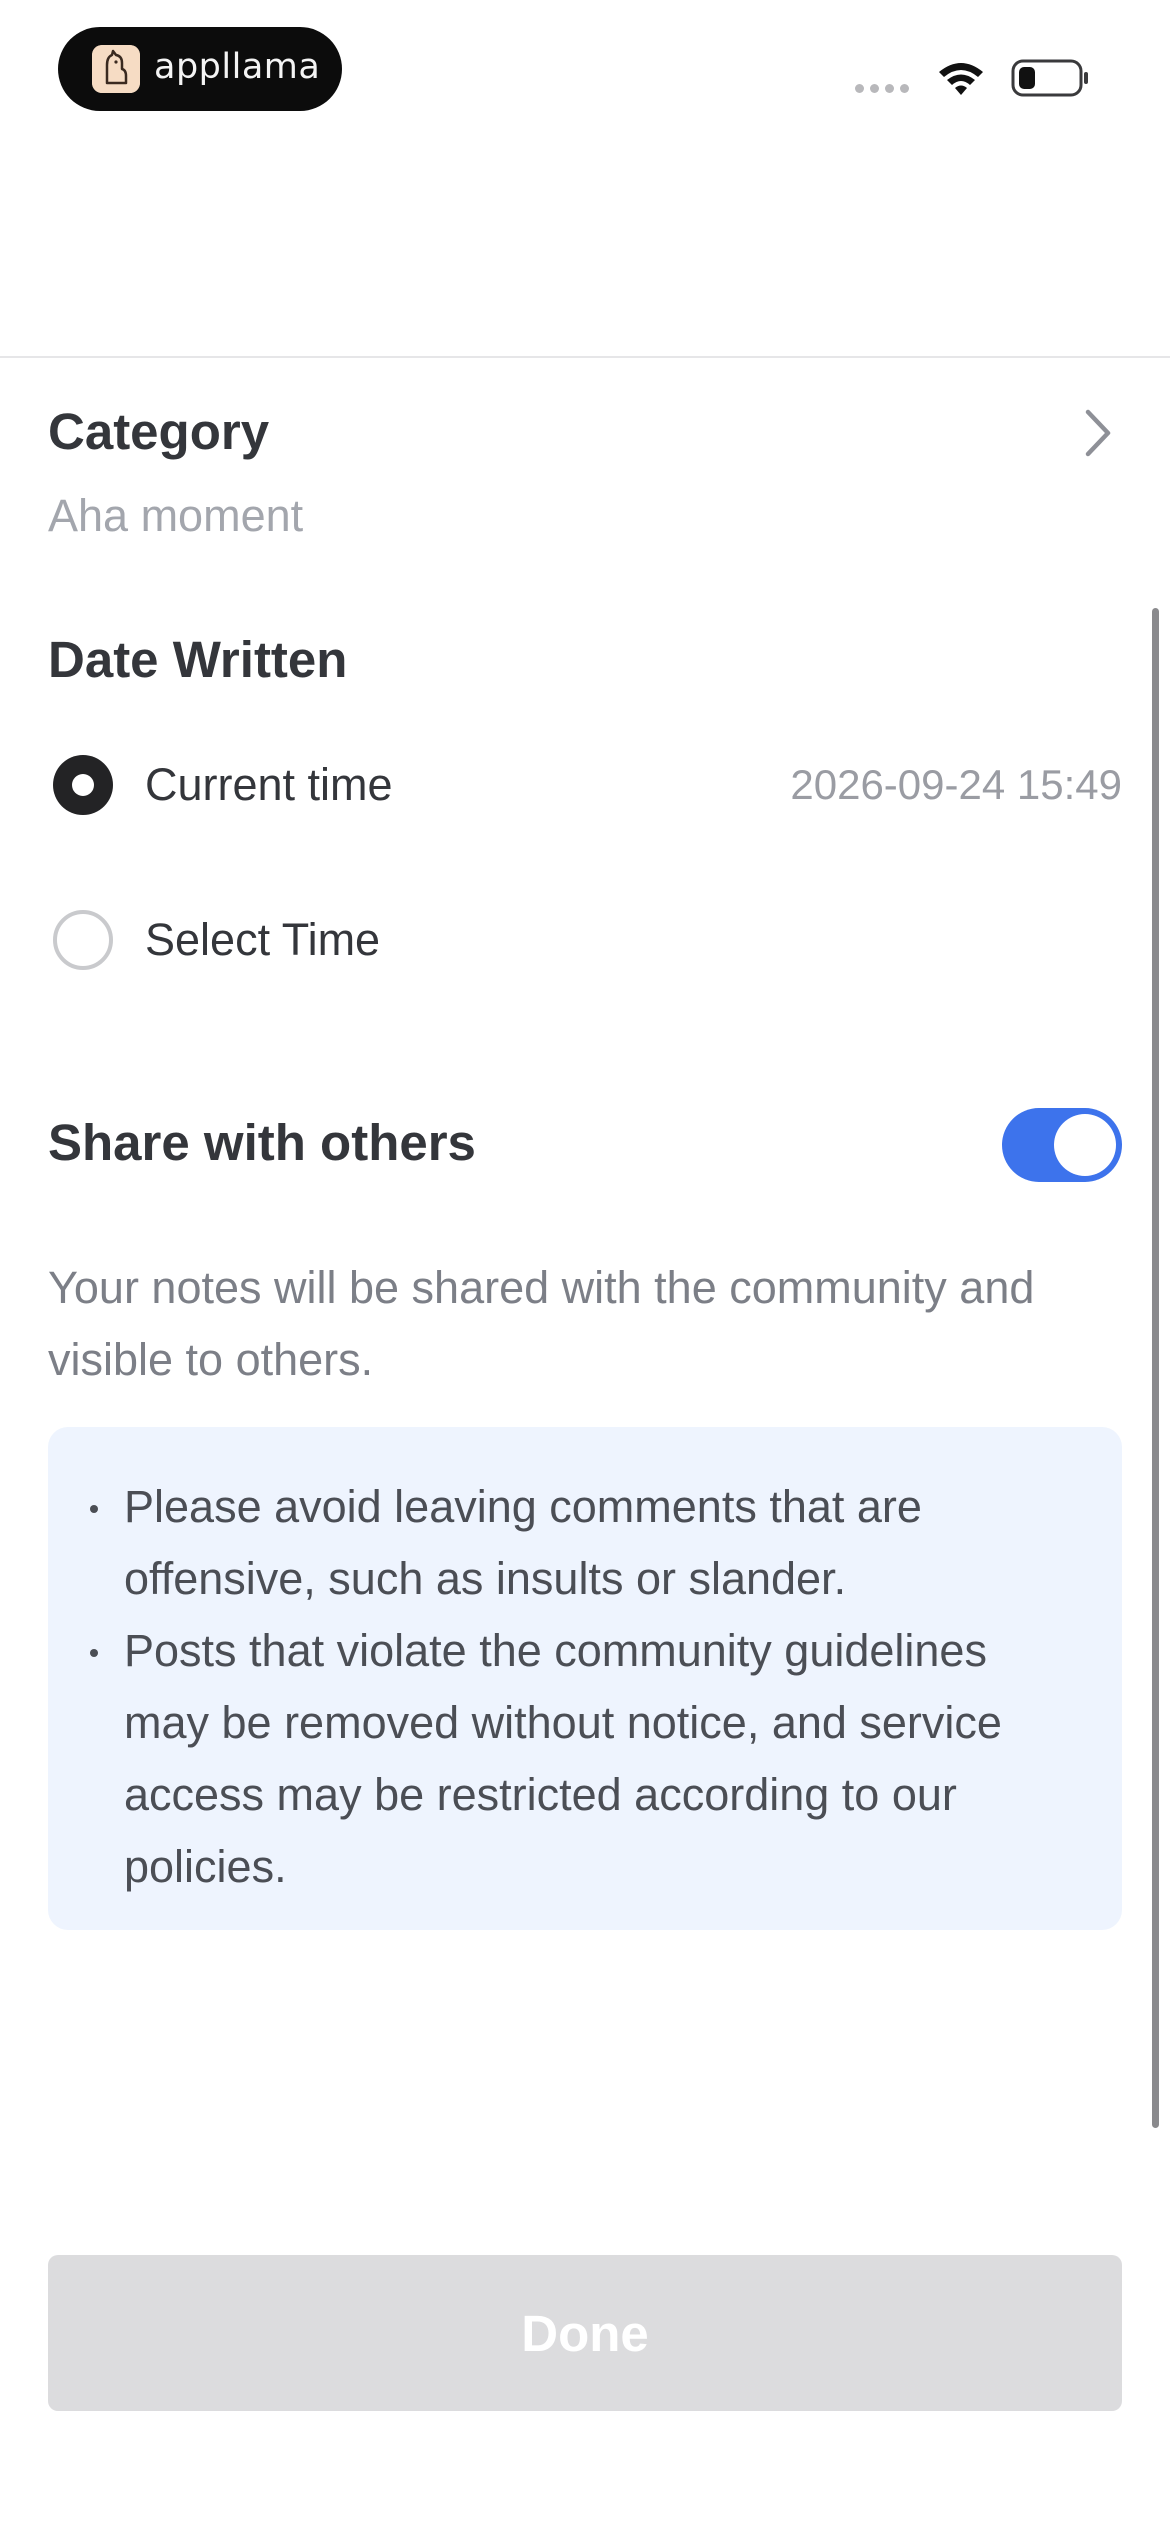  What do you see at coordinates (1155, 1368) in the screenshot?
I see `scrollbar` at bounding box center [1155, 1368].